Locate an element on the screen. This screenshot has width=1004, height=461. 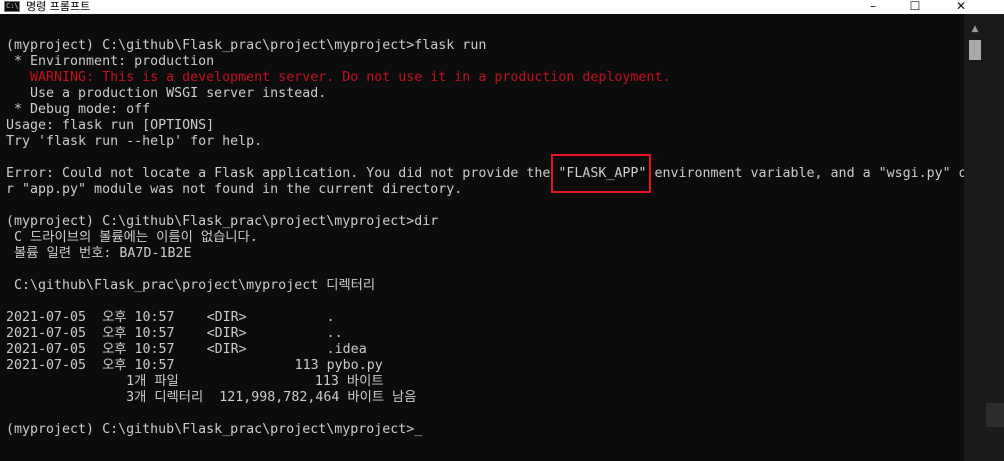
minimize-button: – is located at coordinates (873, 7).